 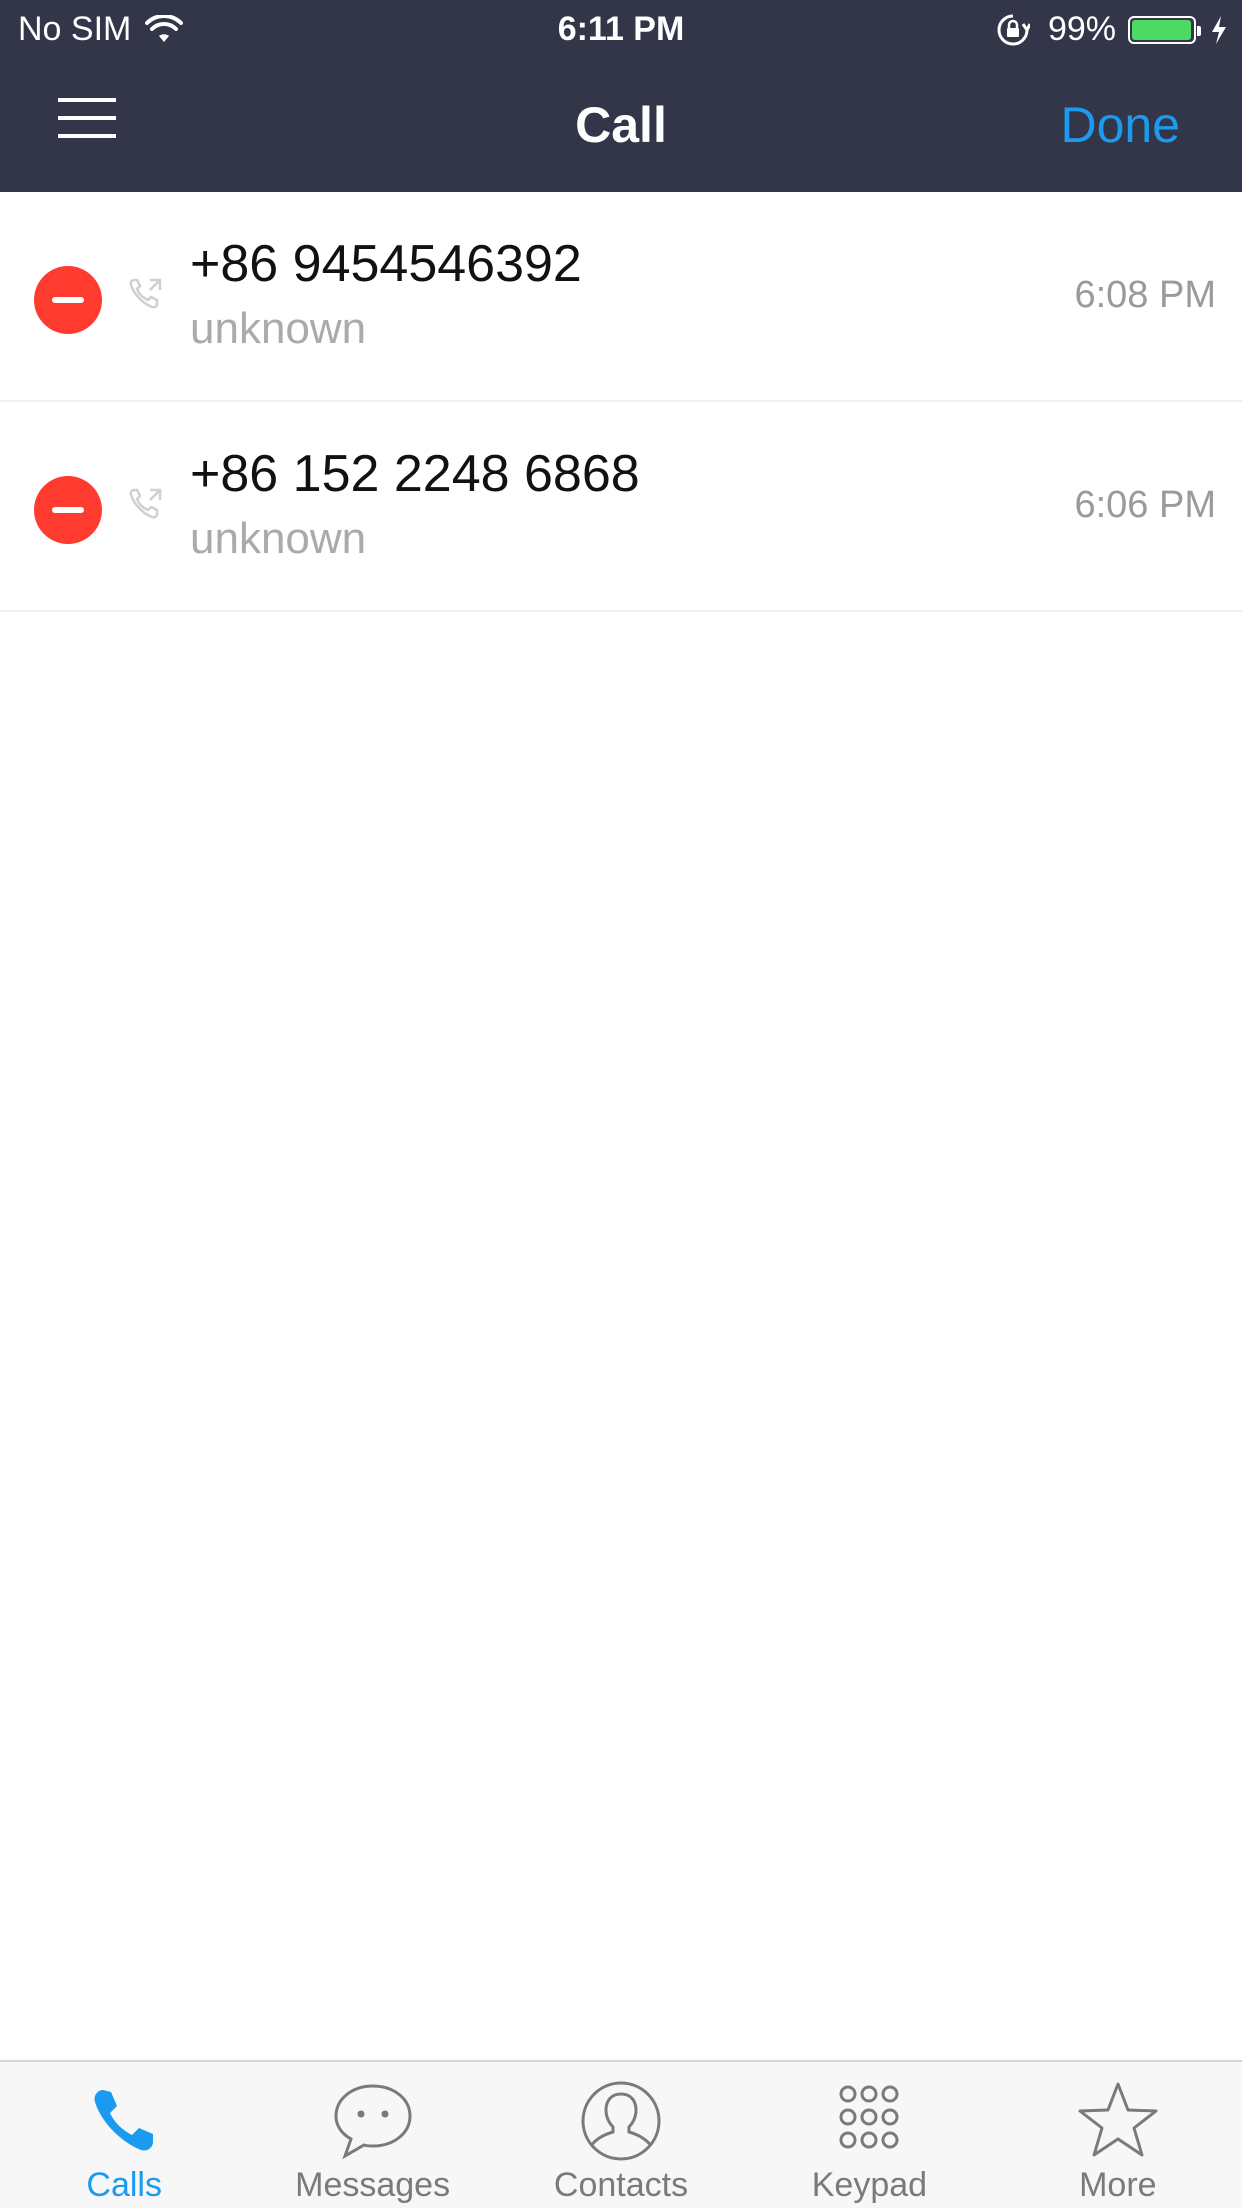 I want to click on tab-calls: Calls, so click(x=124, y=2135).